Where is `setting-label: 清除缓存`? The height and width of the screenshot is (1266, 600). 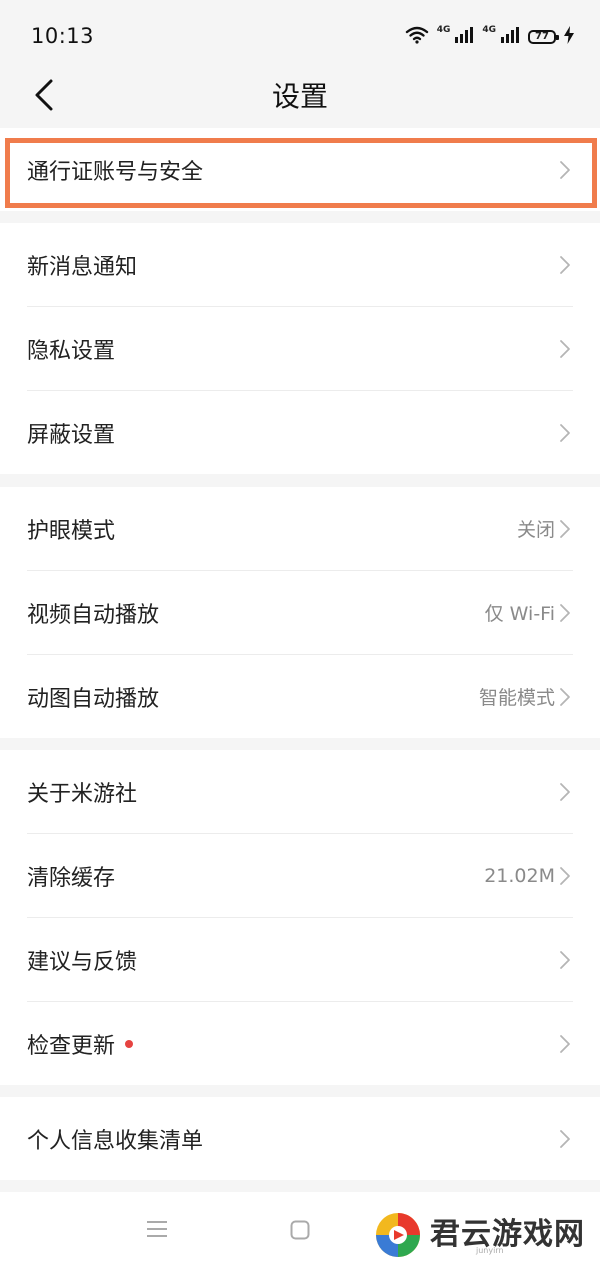
setting-label: 清除缓存 is located at coordinates (71, 878).